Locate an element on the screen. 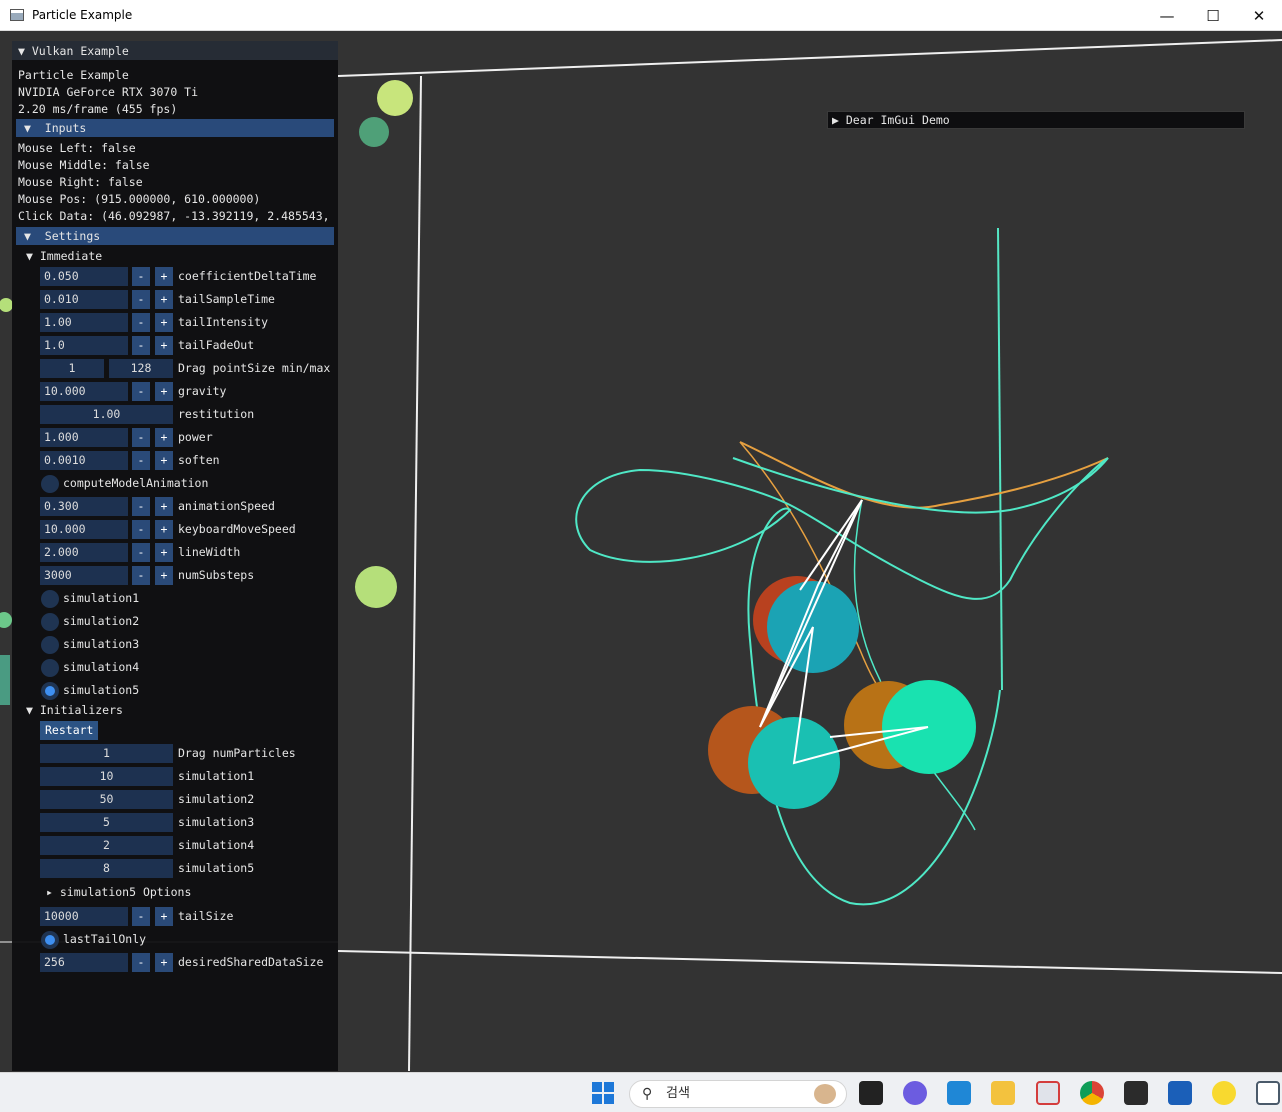  simulation2-radio is located at coordinates (50, 622).